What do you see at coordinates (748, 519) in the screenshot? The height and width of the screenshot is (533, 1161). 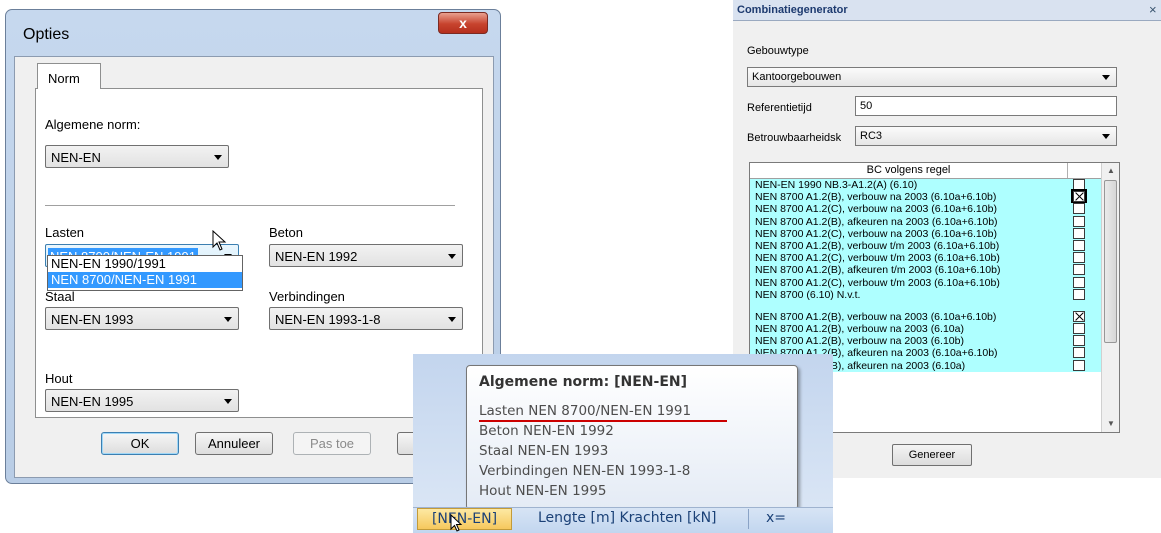 I see `statusbar-separator` at bounding box center [748, 519].